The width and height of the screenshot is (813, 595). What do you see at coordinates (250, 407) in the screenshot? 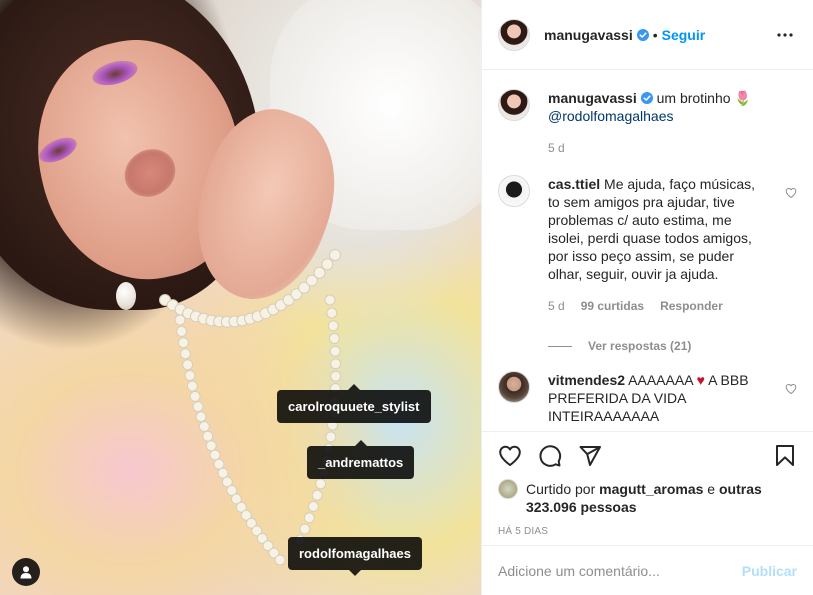
I see `photo-pearl-necklaces` at bounding box center [250, 407].